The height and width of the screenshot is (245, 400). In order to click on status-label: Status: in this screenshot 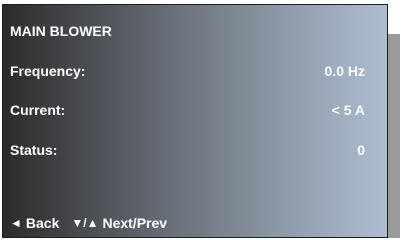, I will do `click(34, 150)`.